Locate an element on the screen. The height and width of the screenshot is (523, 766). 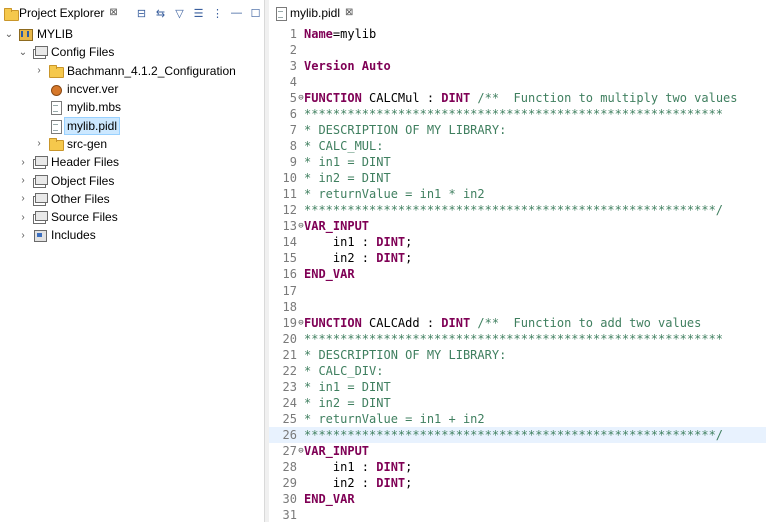
code-line: 31 is located at coordinates (517, 515).